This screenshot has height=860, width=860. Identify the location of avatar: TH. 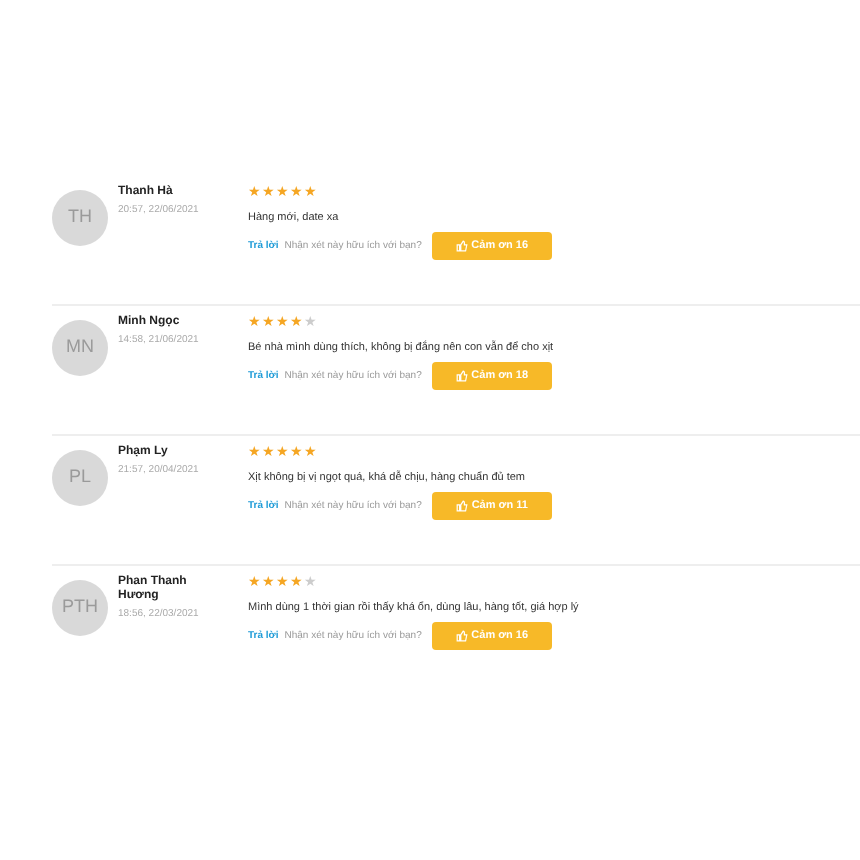
(80, 218).